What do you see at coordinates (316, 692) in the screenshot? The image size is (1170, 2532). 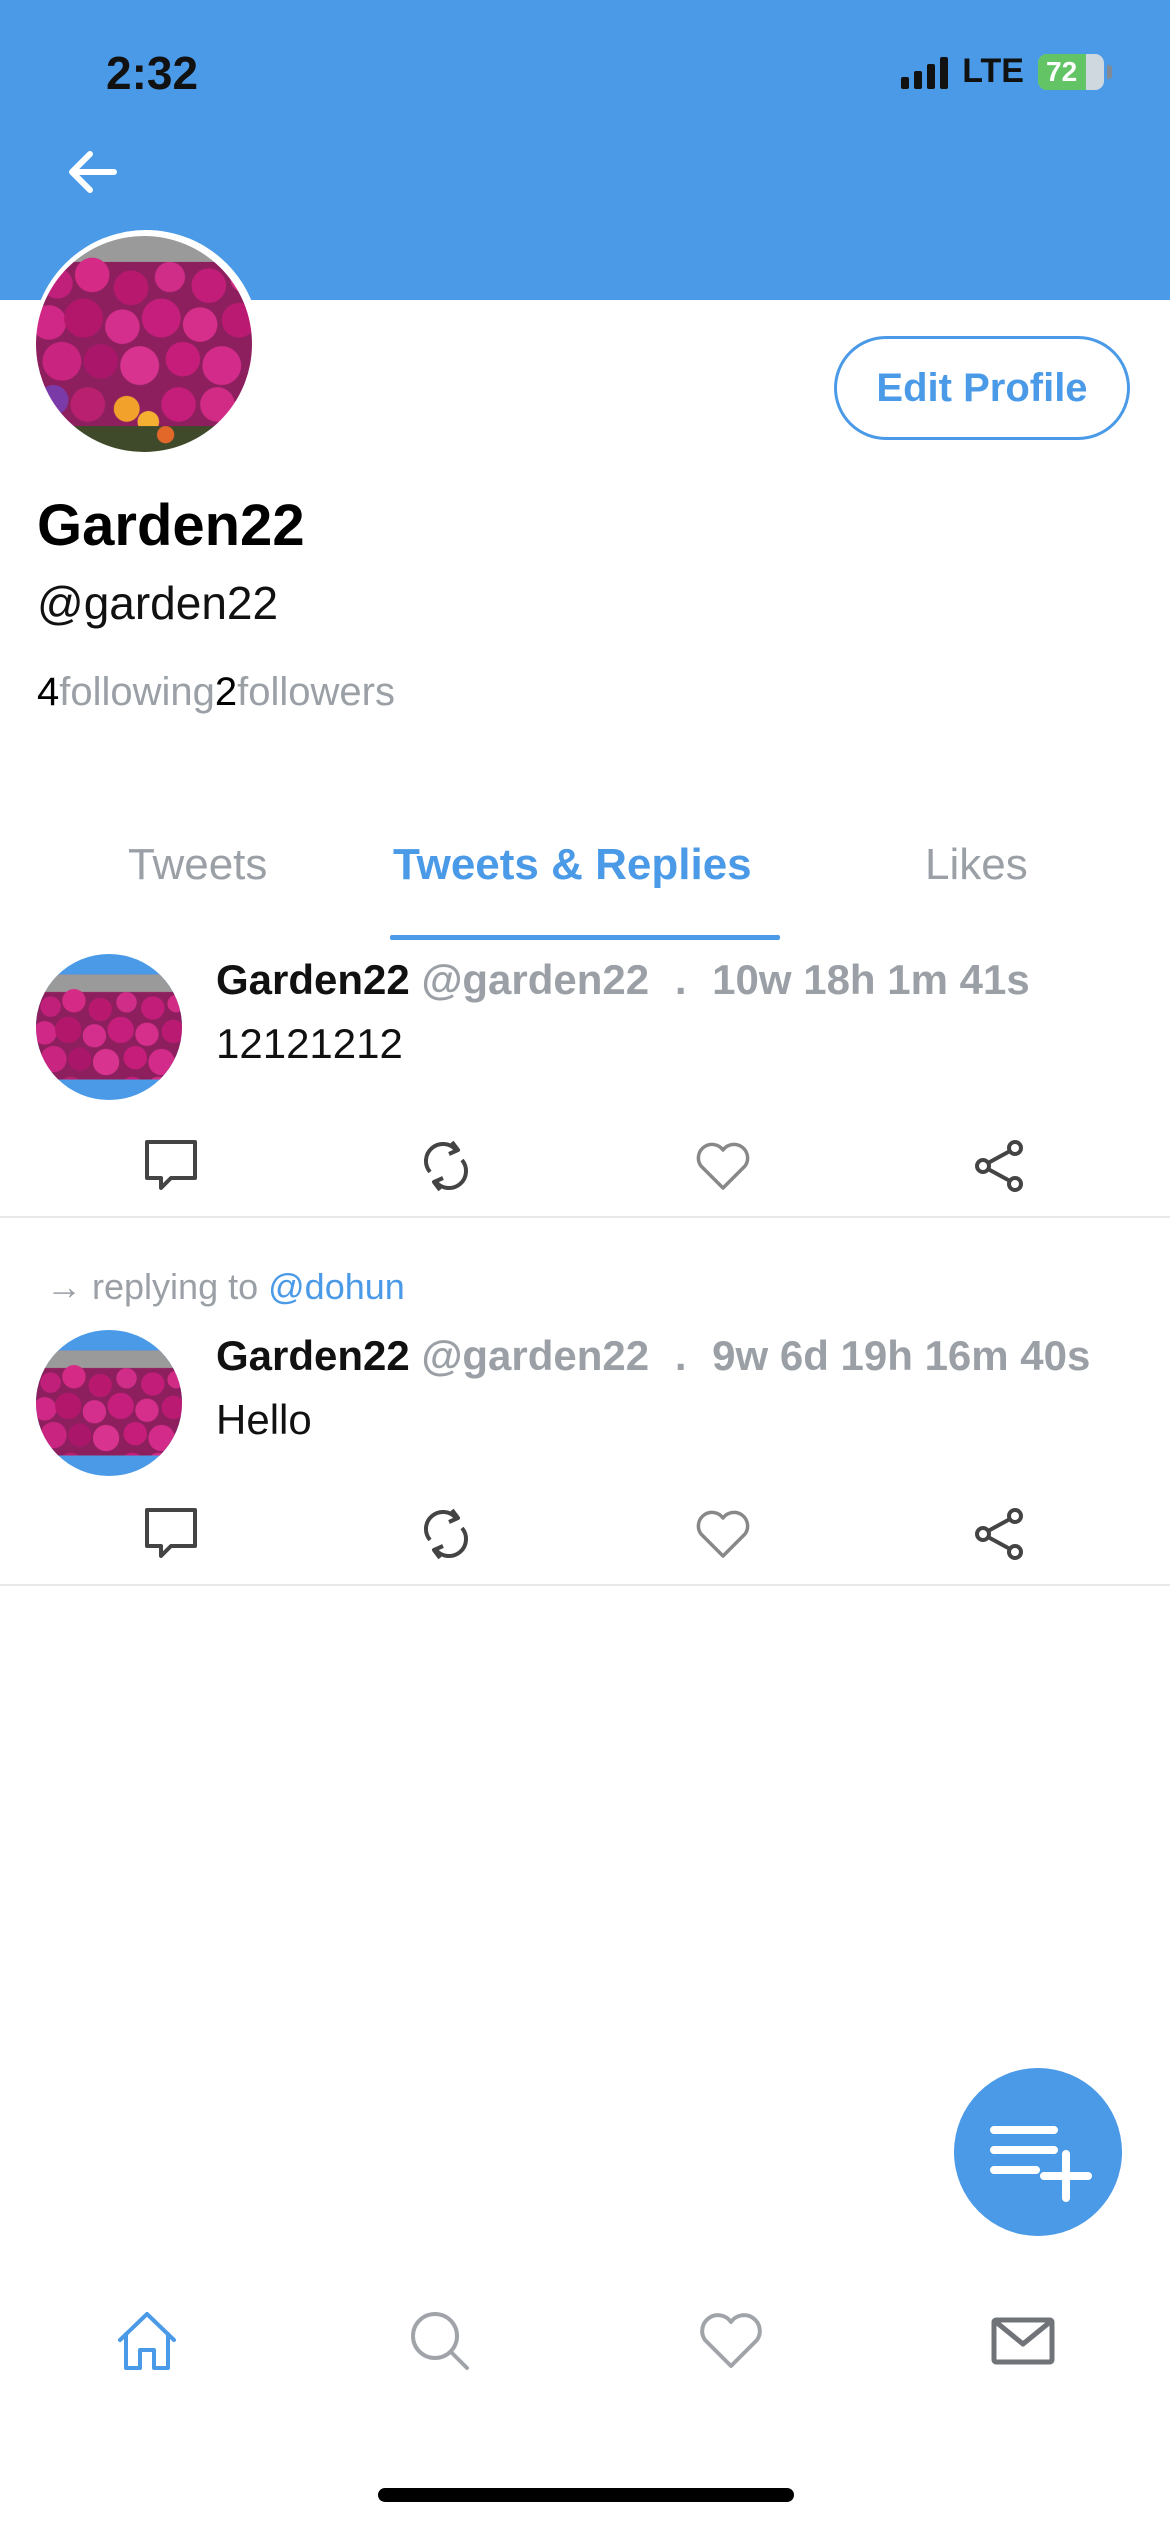 I see `followers-label: followers` at bounding box center [316, 692].